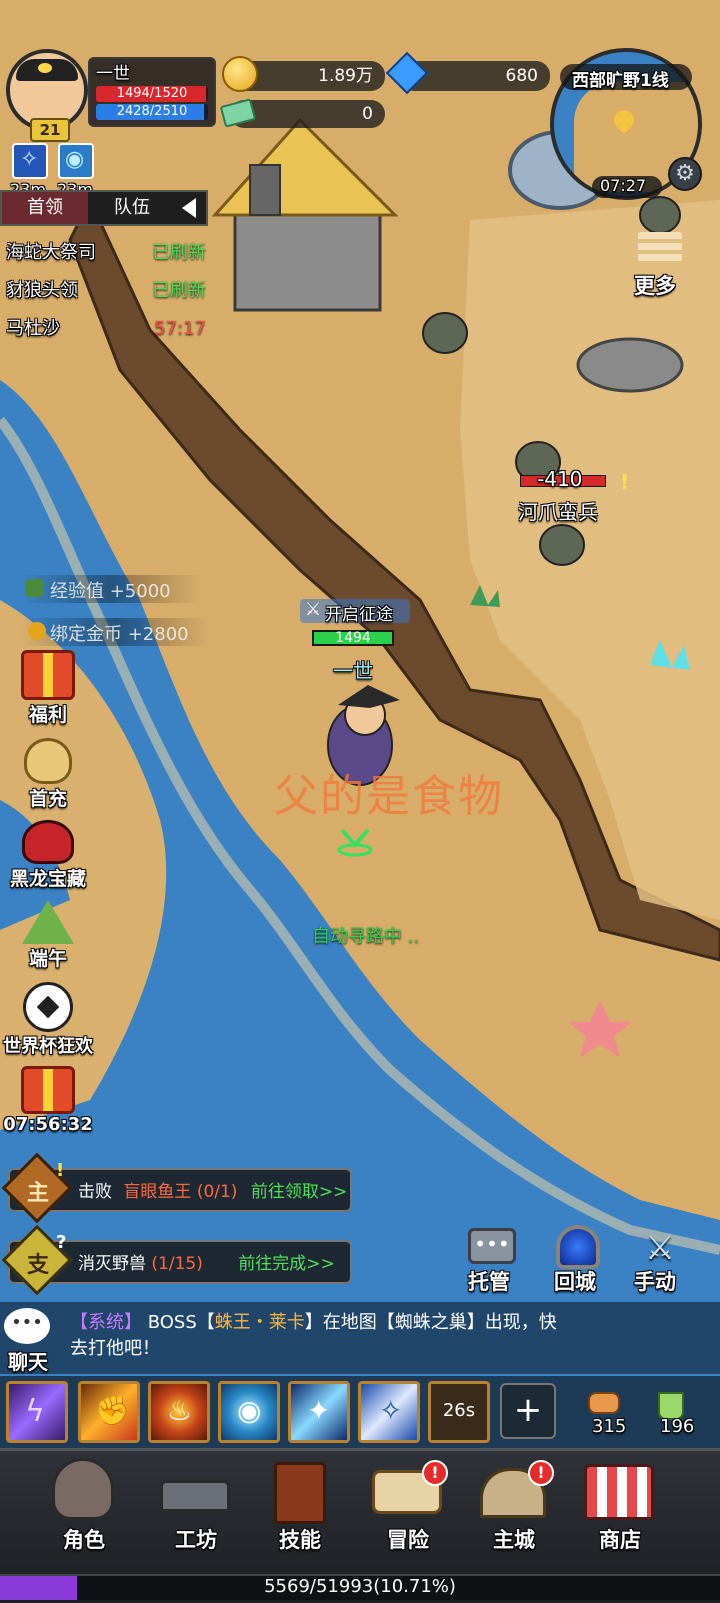  I want to click on spellbook-icon, so click(300, 1493).